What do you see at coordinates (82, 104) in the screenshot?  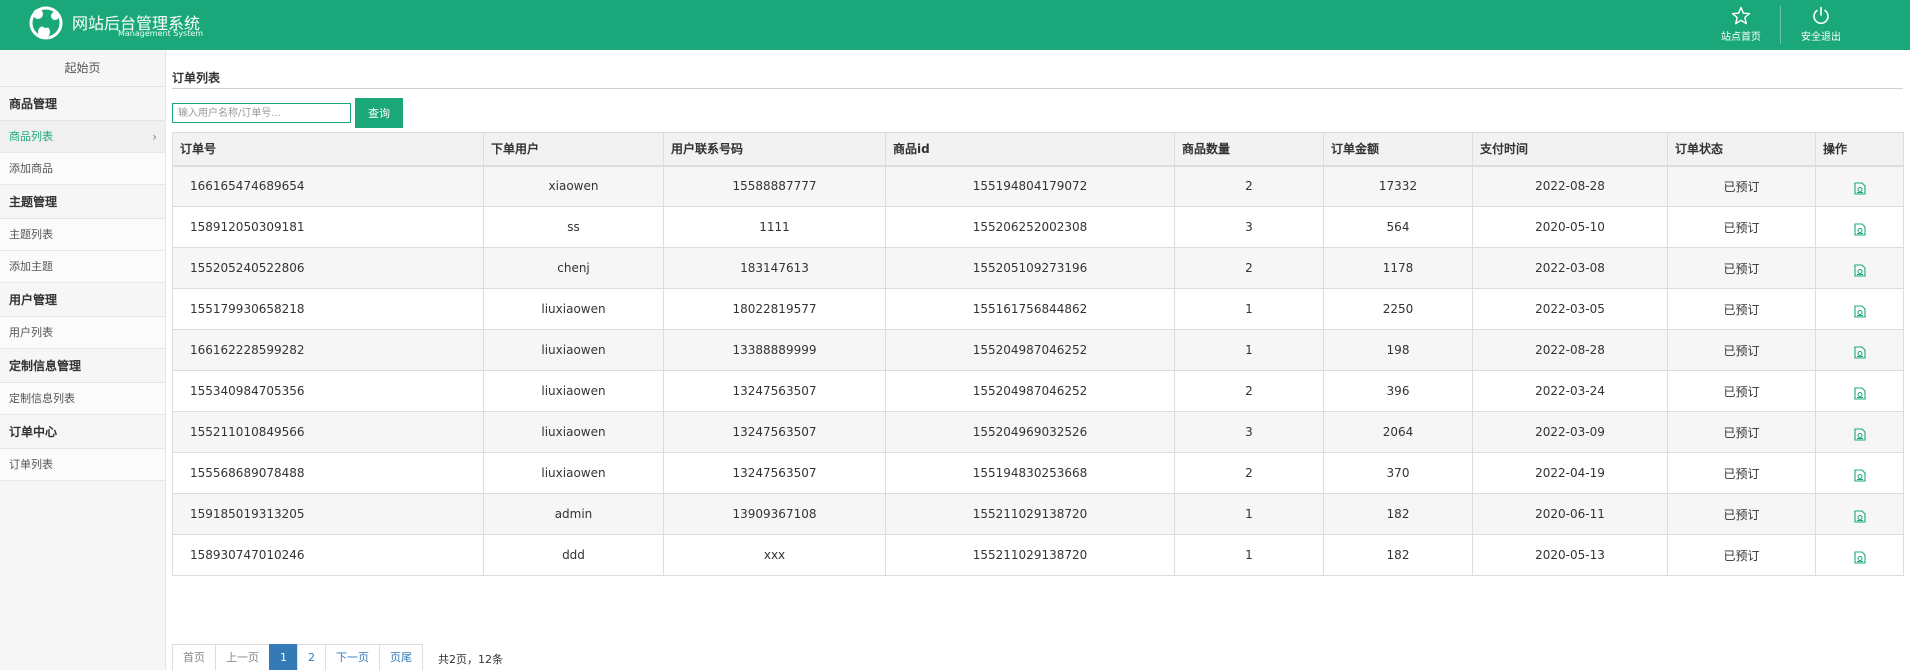 I see `sidebar-group-products: 商品管理` at bounding box center [82, 104].